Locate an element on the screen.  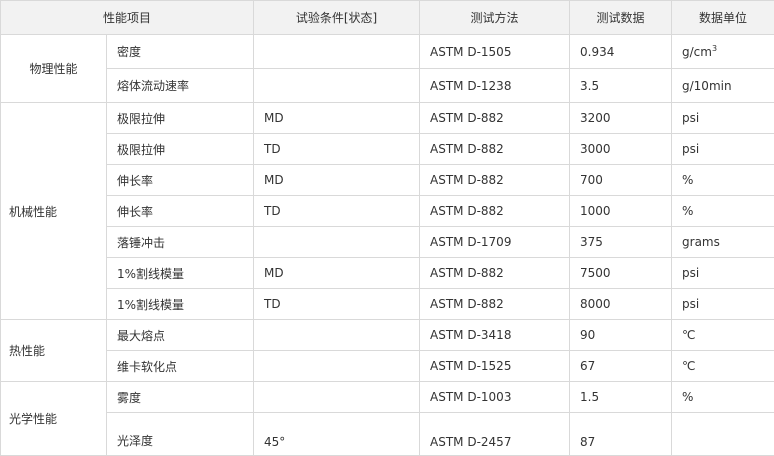
value-cell: 90 is located at coordinates (621, 335).